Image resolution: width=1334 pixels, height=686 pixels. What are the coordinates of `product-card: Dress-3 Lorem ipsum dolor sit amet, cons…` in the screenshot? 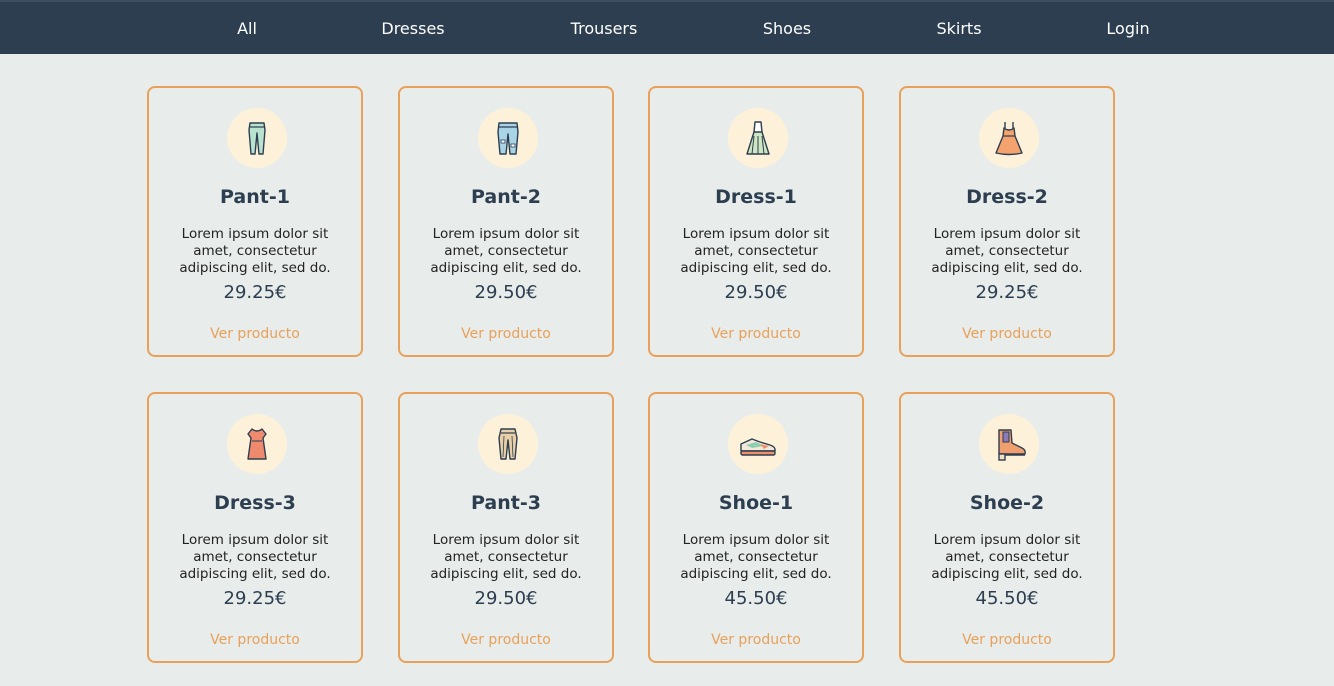 It's located at (255, 527).